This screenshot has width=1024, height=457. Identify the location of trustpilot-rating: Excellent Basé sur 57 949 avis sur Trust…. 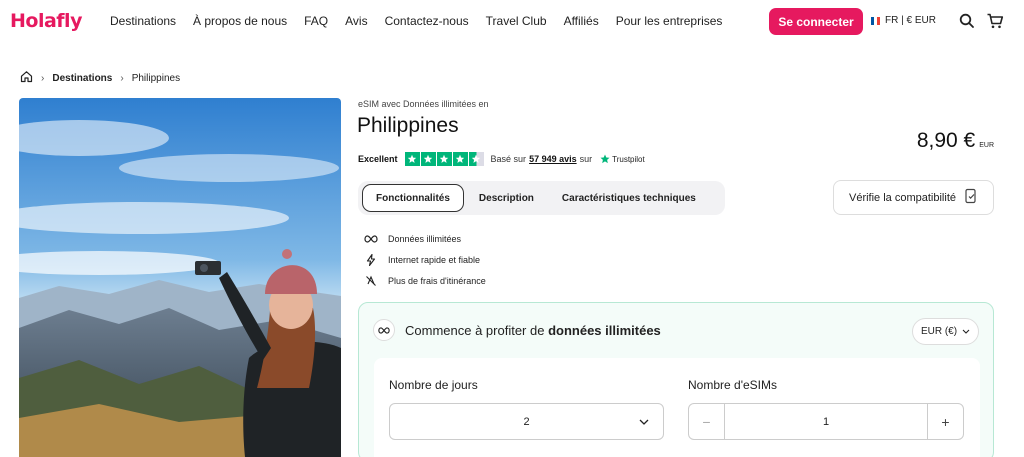
(501, 159).